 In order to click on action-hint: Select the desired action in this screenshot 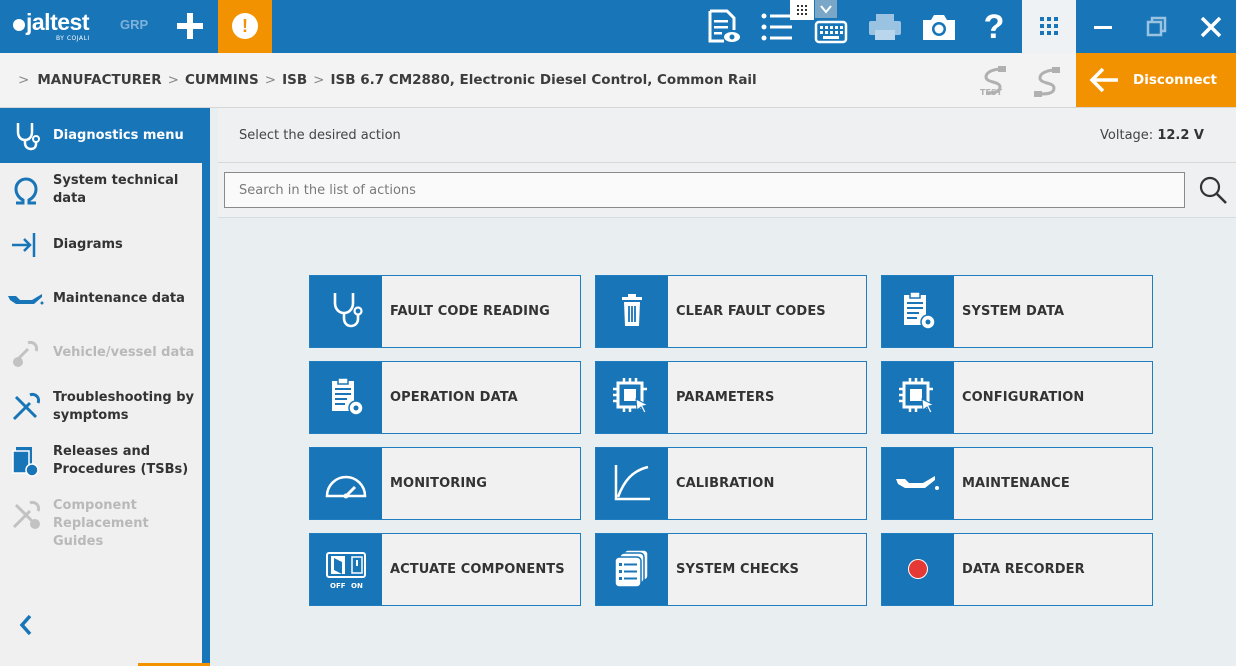, I will do `click(320, 135)`.